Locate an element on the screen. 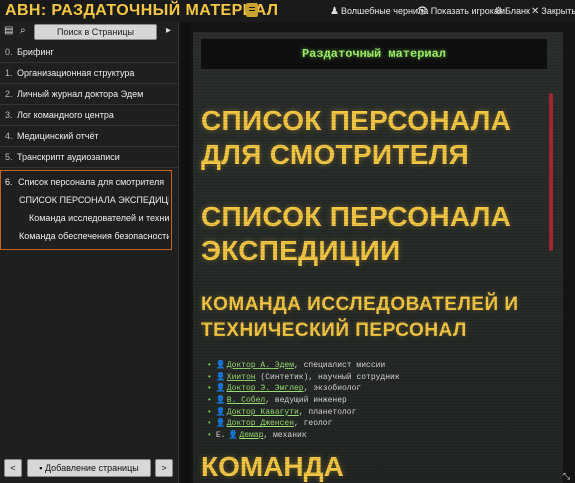 The width and height of the screenshot is (575, 483). app-title: АВН: РАЗДАТОЧНЫЙ МАТЕРИАЛ is located at coordinates (142, 10).